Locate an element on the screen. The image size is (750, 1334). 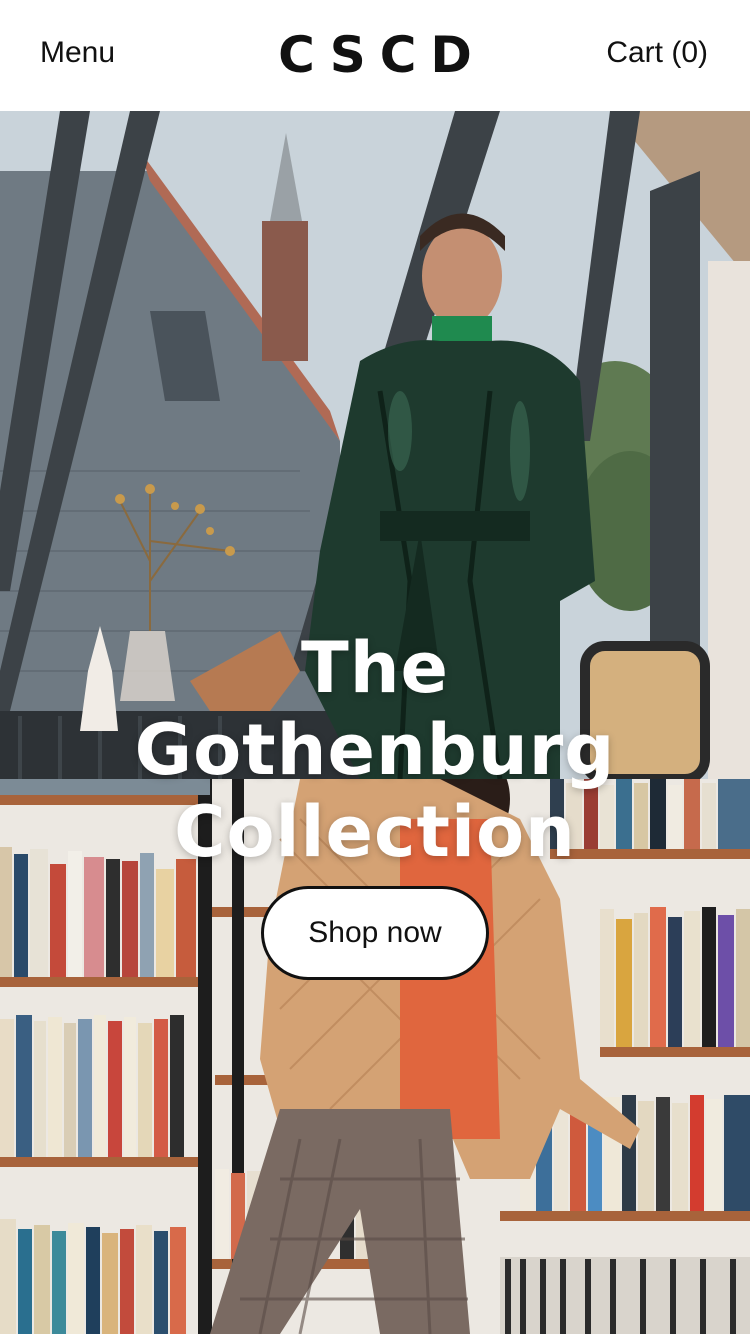
cart-button: Cart (0) is located at coordinates (657, 53).